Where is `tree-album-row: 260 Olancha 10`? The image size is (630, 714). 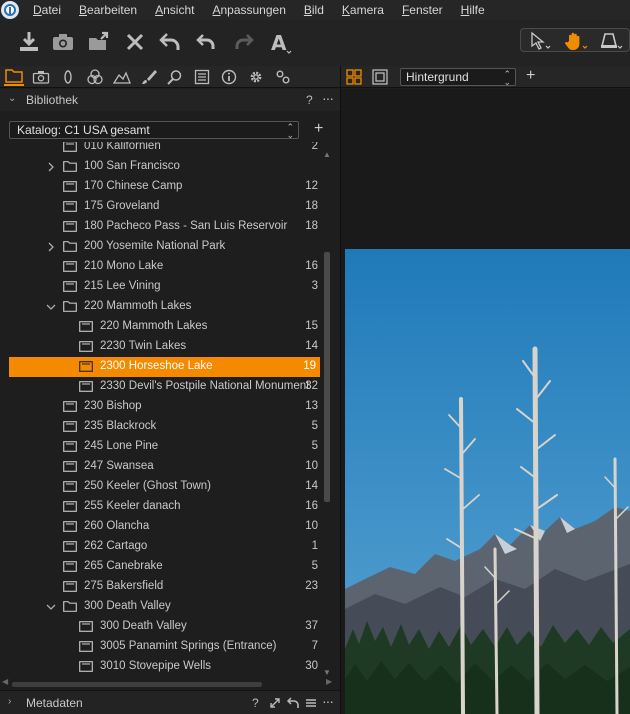
tree-album-row: 260 Olancha 10 is located at coordinates (161, 527).